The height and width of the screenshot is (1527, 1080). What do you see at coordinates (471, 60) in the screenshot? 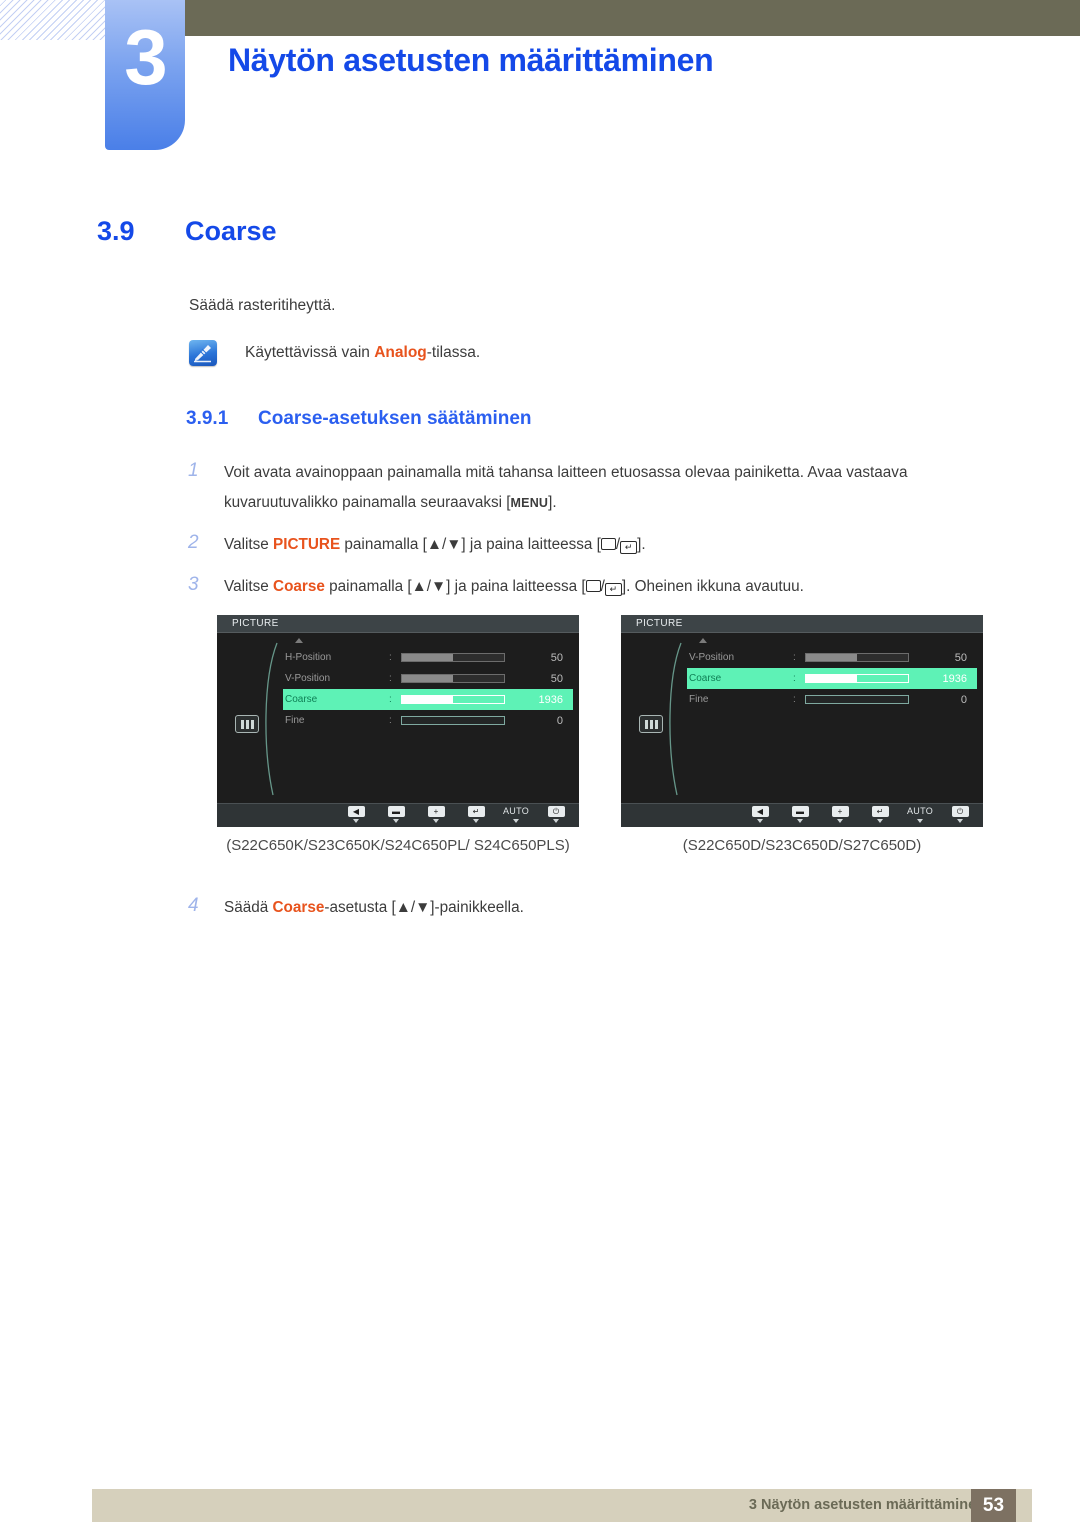
I see `page-title: Näytön asetusten määrittäminen` at bounding box center [471, 60].